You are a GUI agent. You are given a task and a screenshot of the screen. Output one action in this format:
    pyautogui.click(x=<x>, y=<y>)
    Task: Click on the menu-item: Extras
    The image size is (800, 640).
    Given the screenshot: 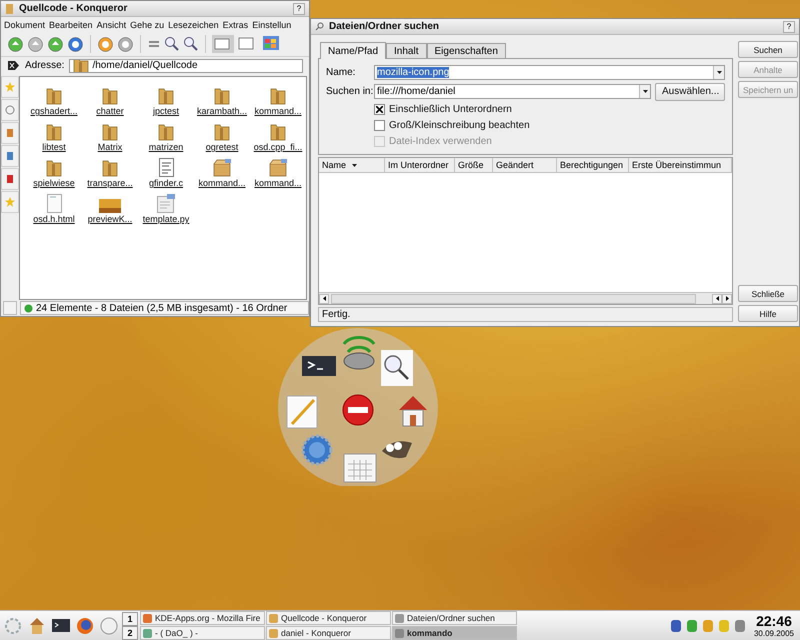 What is the action you would take?
    pyautogui.click(x=235, y=25)
    